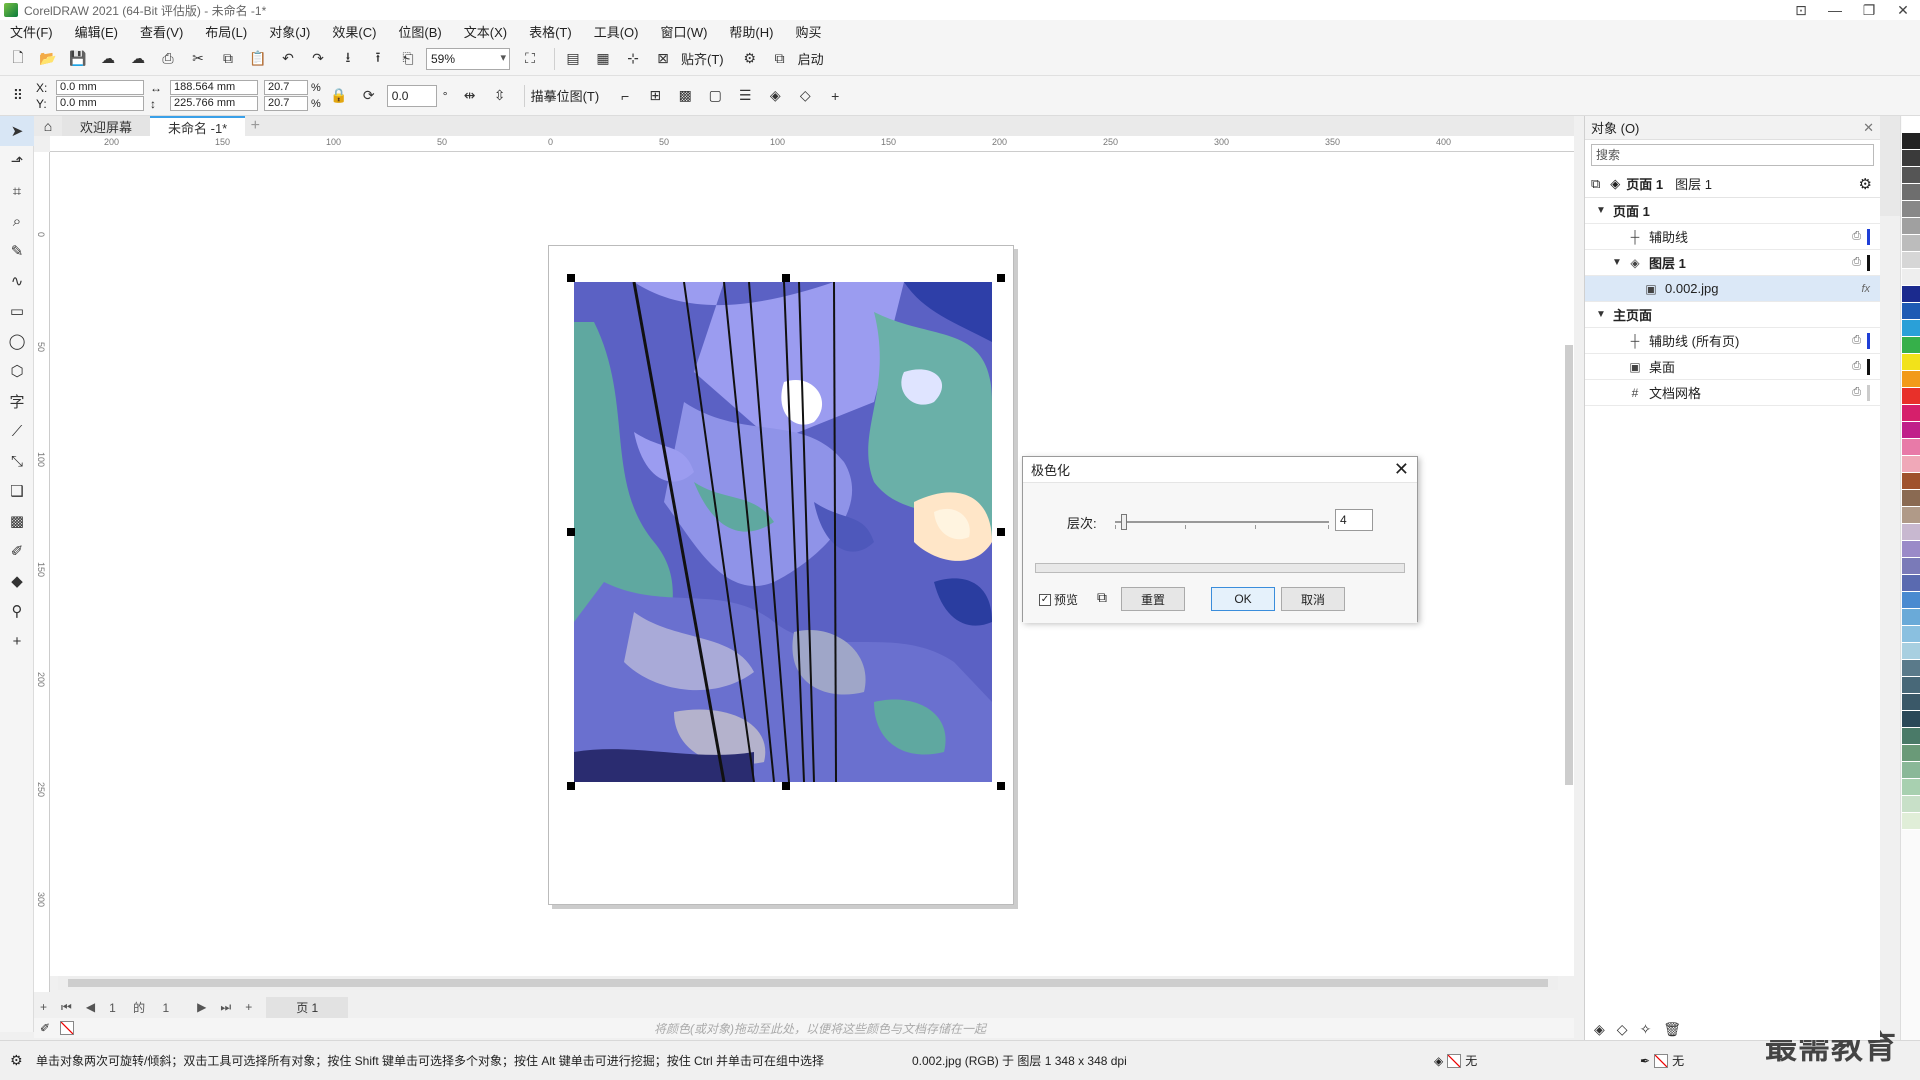 This screenshot has width=1920, height=1080. I want to click on text-wrap-icon: ☰, so click(745, 96).